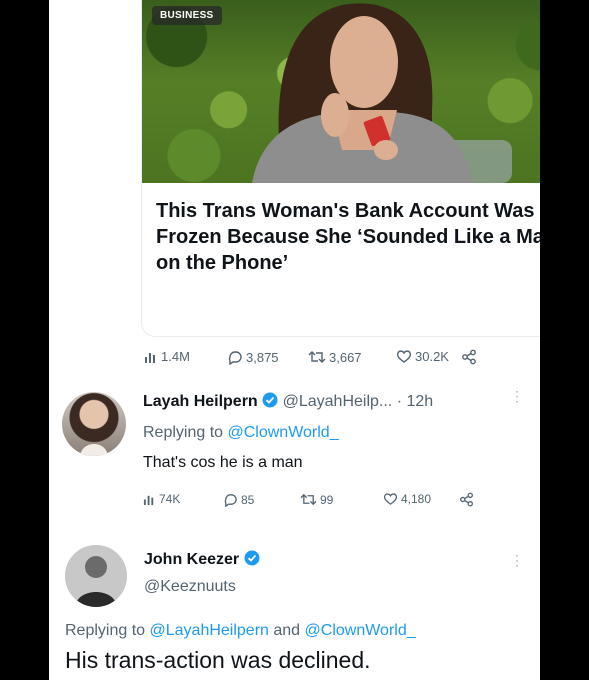 The width and height of the screenshot is (589, 680). I want to click on views-stat: 1.4M, so click(167, 356).